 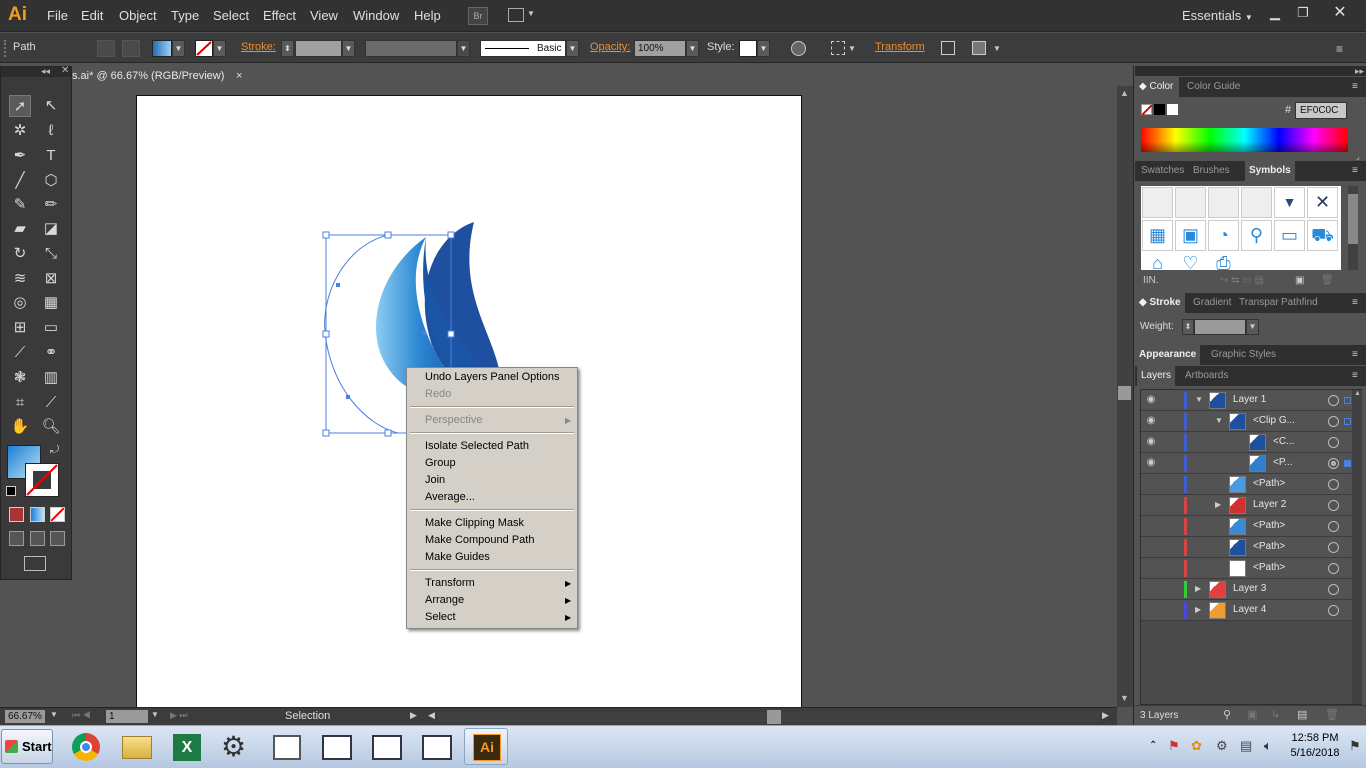 What do you see at coordinates (1355, 170) in the screenshot?
I see `panel-menu-icon: ≡` at bounding box center [1355, 170].